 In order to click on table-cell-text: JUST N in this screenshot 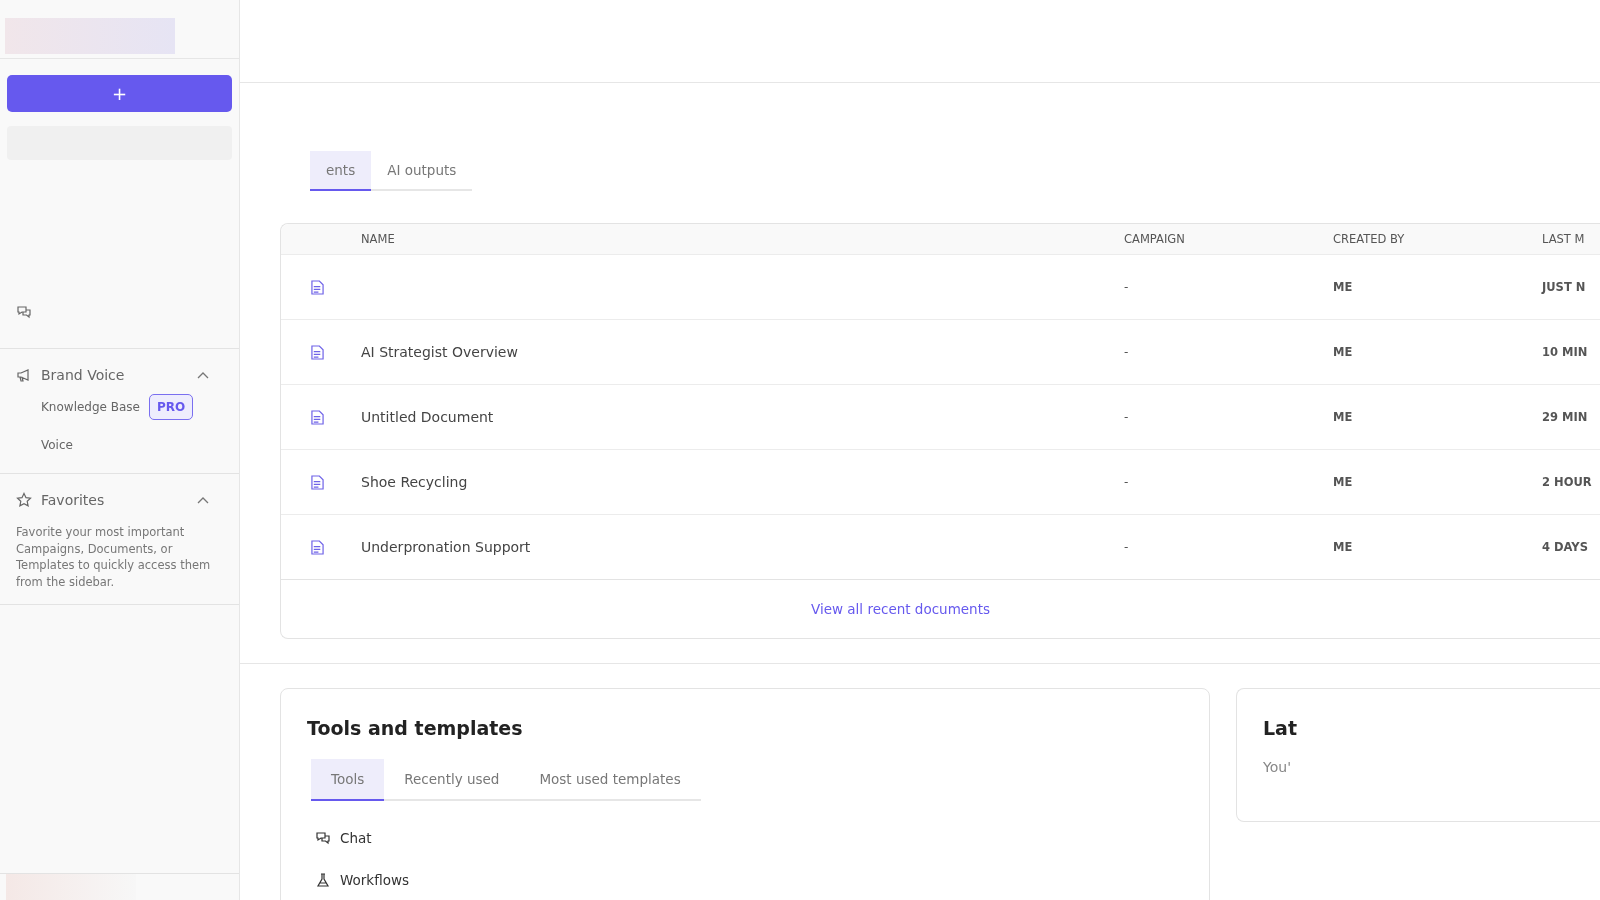, I will do `click(1564, 287)`.